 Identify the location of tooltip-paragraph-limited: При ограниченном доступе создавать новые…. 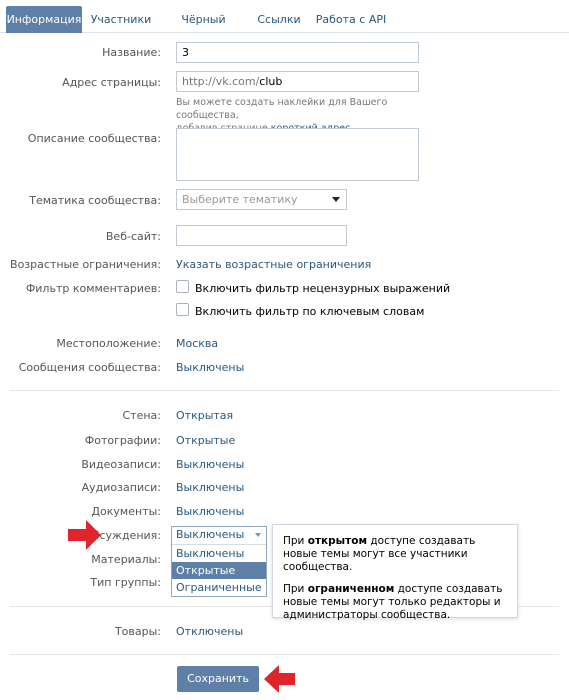
(395, 602).